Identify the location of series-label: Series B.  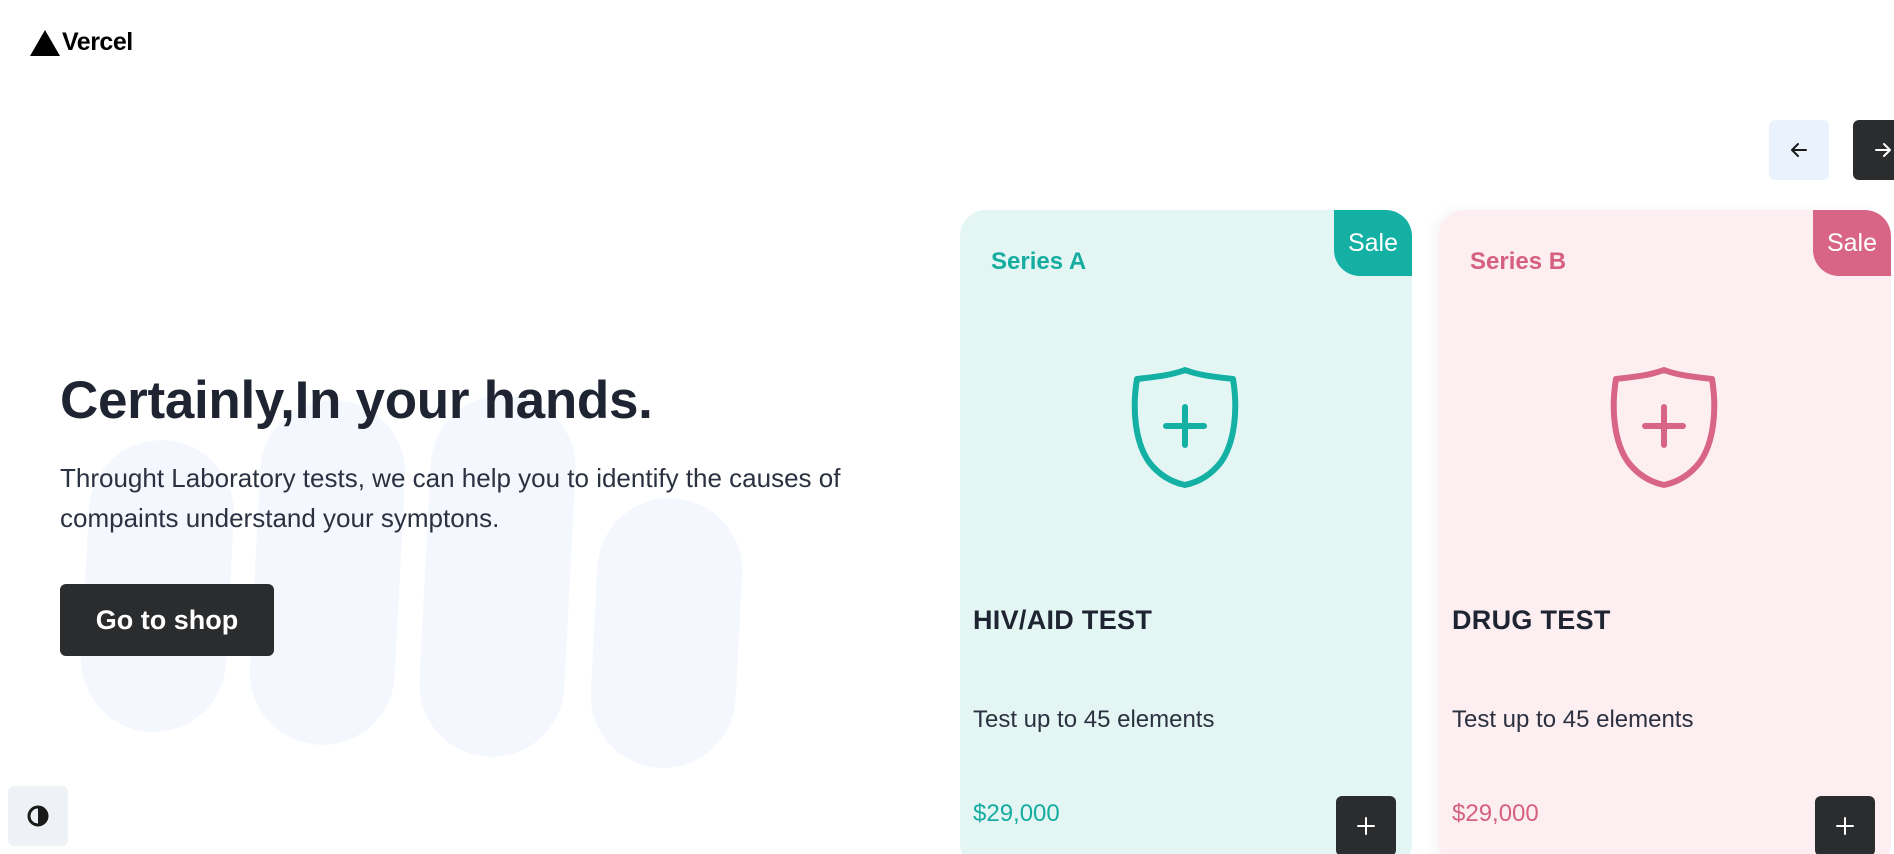
(1518, 261).